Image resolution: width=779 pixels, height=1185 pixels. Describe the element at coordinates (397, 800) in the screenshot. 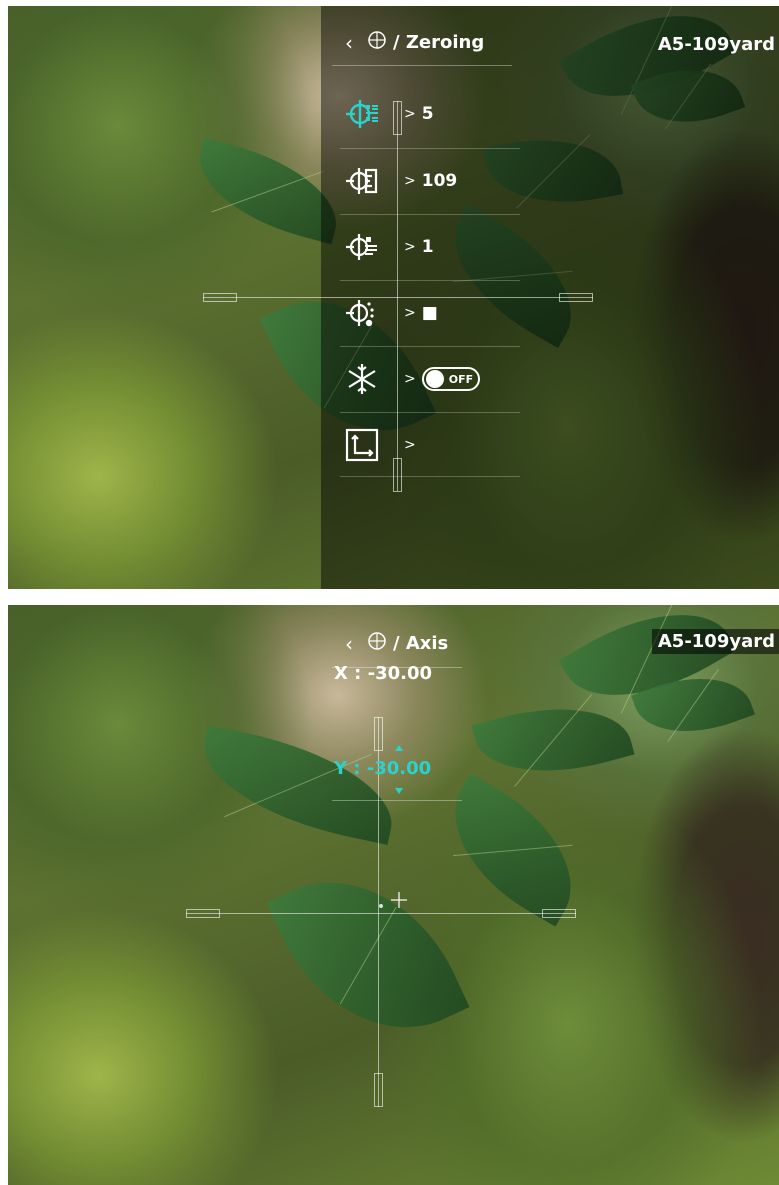

I see `value-divider` at that location.